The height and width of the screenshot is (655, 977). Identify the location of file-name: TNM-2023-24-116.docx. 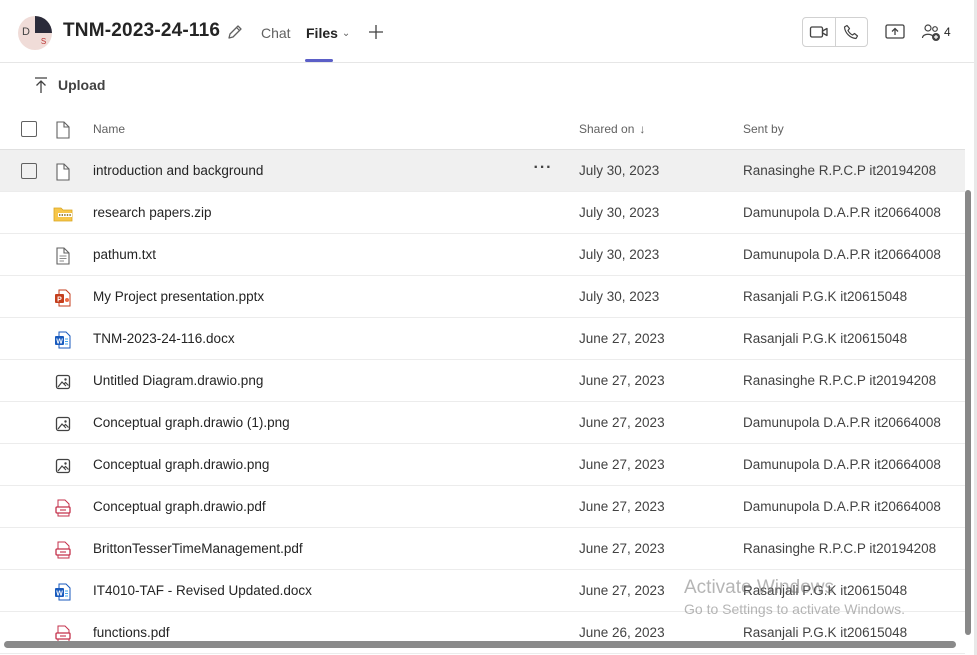
(164, 338).